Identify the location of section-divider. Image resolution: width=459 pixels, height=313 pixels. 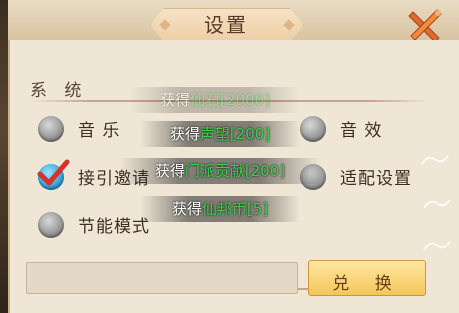
(230, 101).